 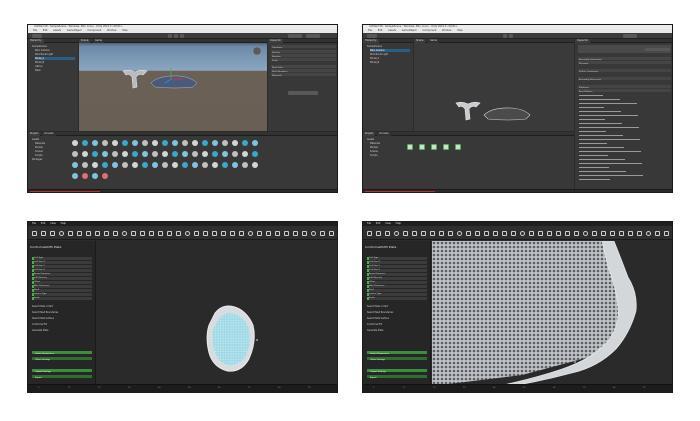 I want to click on asset-grid, so click(x=170, y=163).